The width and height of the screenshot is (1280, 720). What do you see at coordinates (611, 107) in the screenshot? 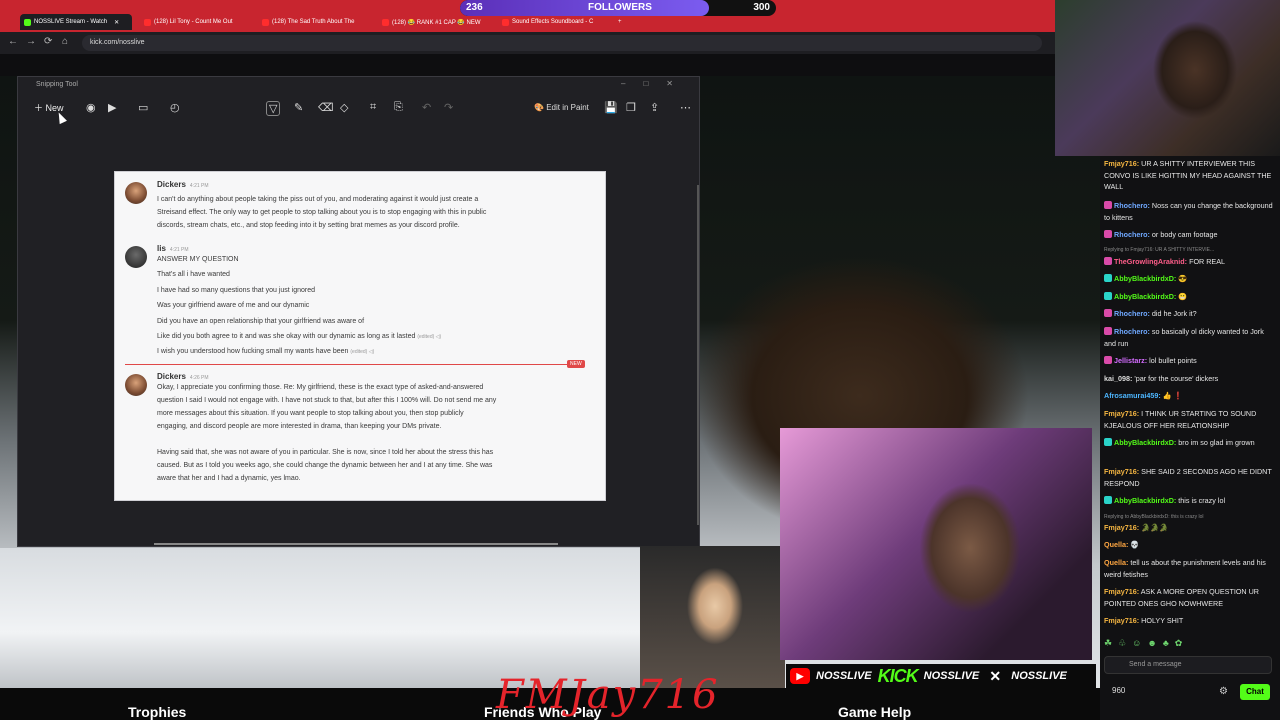
I see `save-icon: 💾` at bounding box center [611, 107].